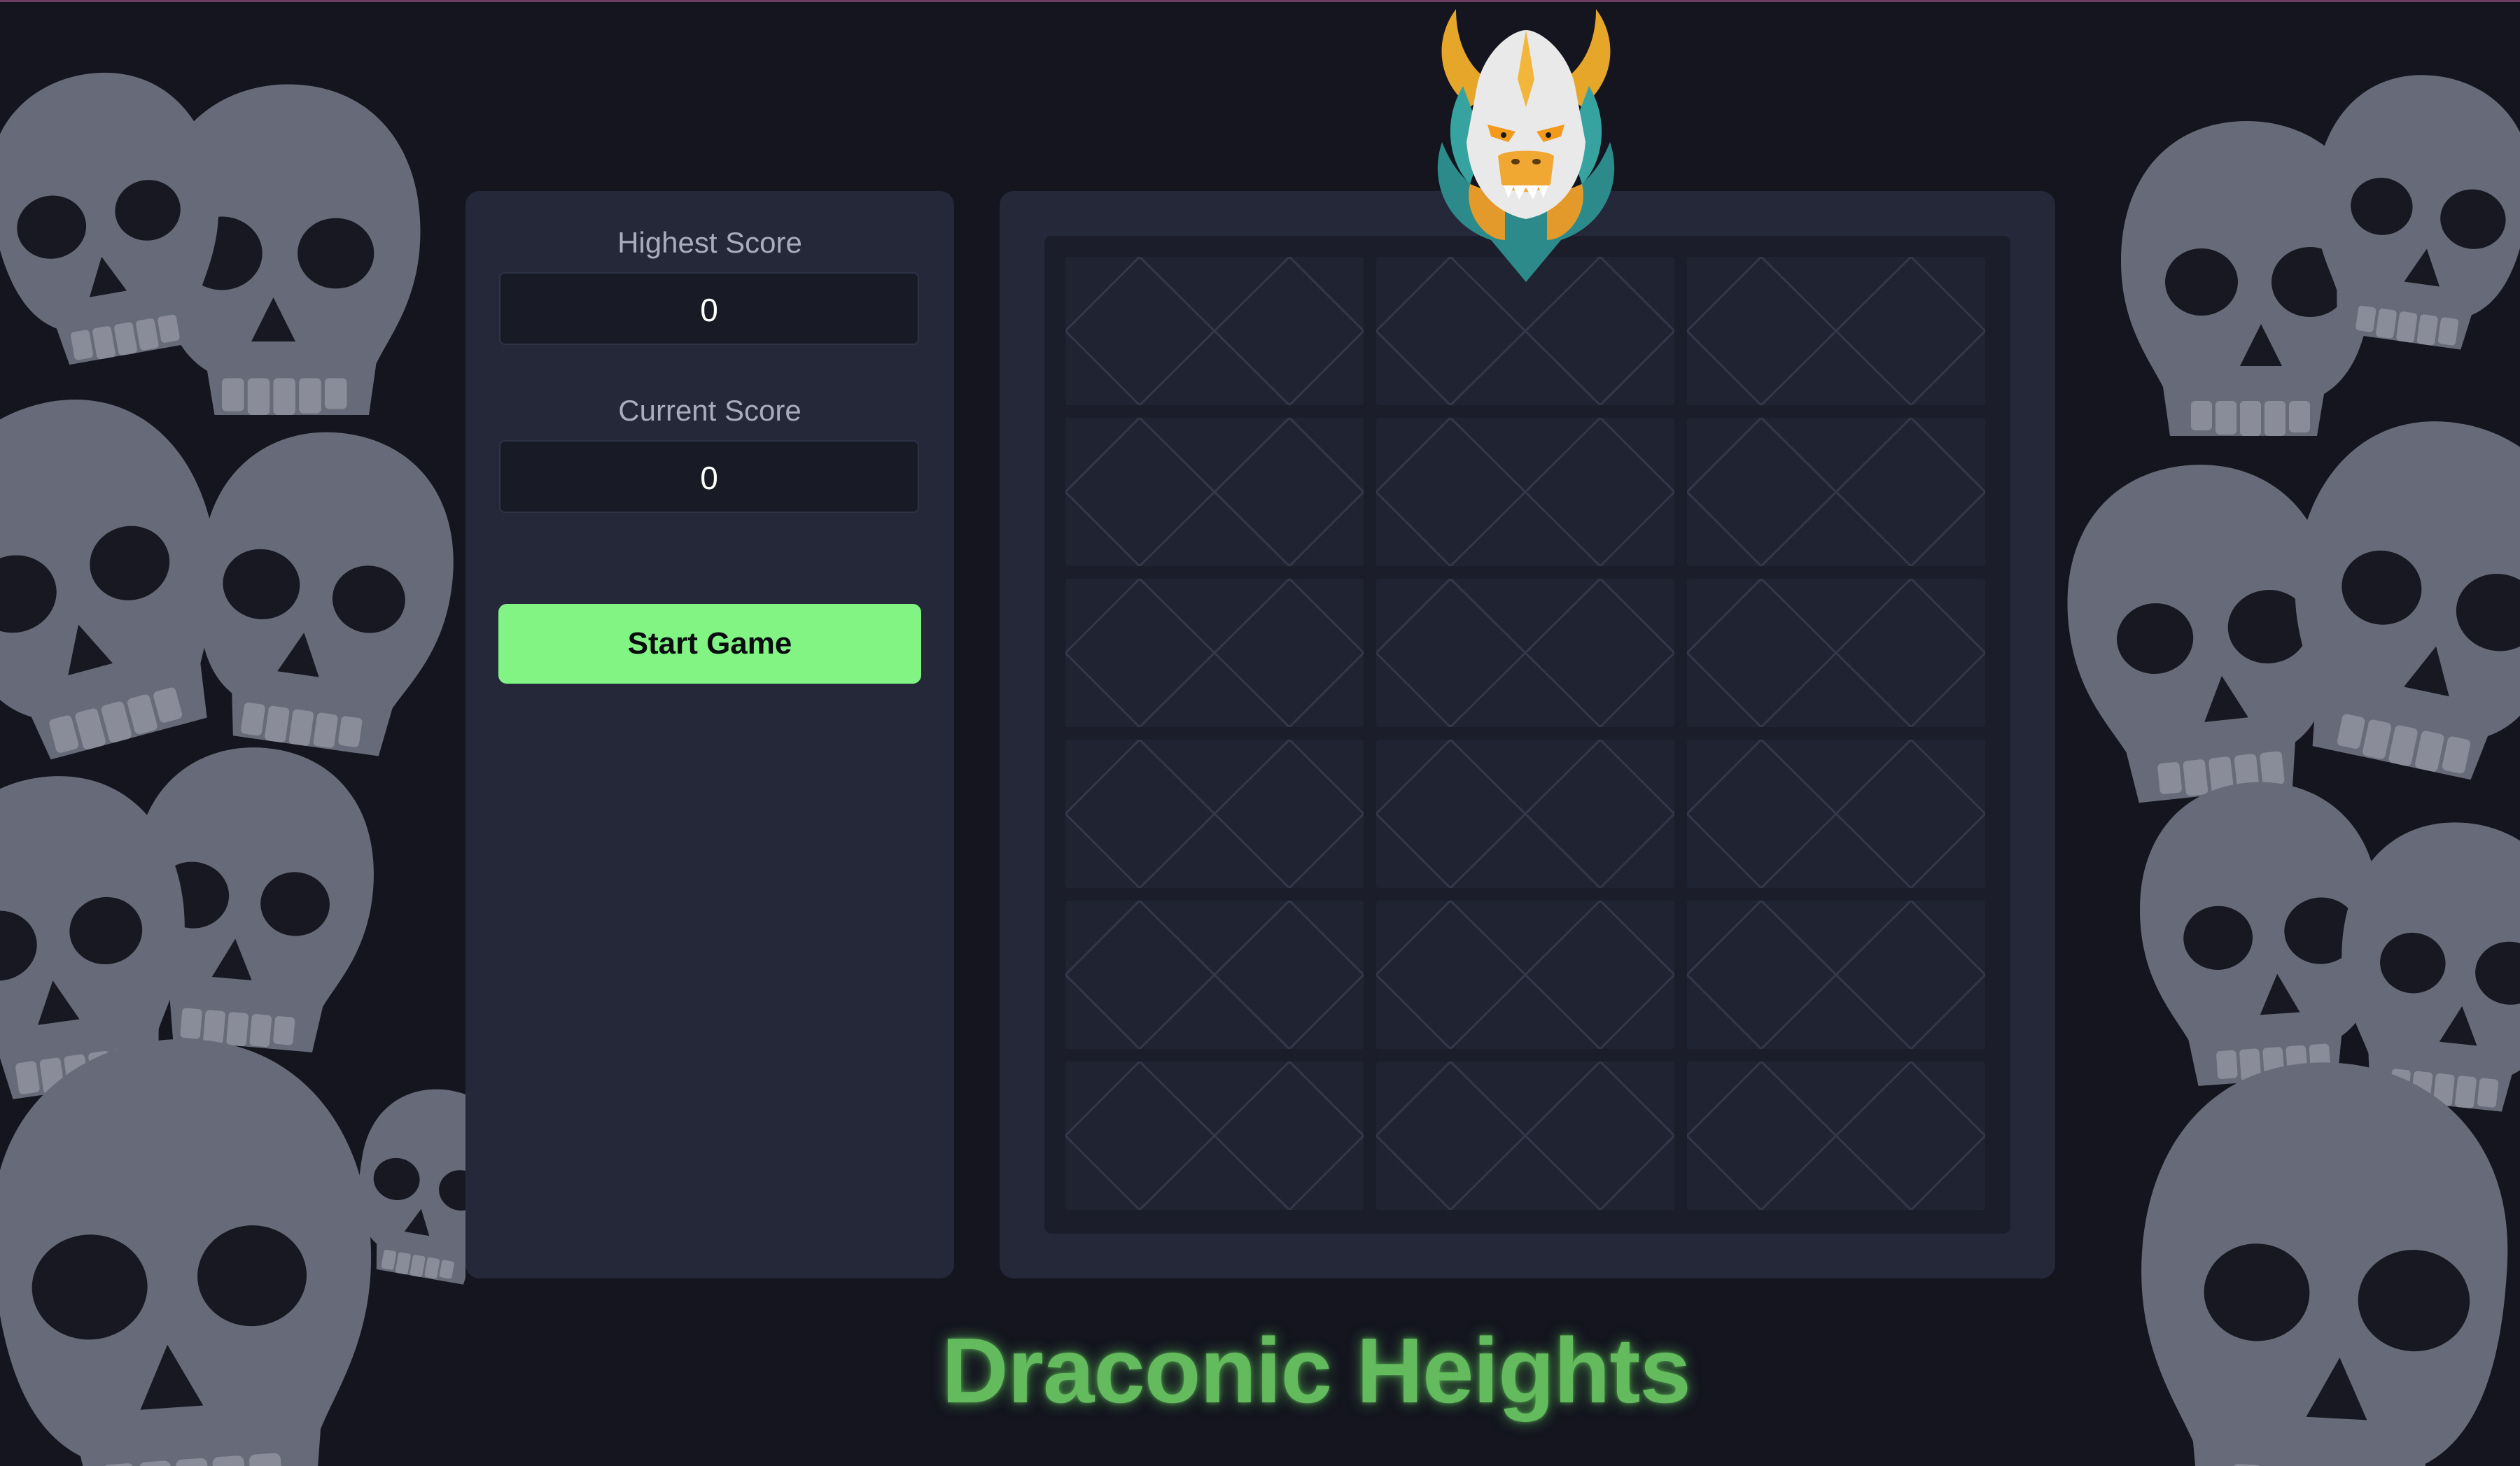 The width and height of the screenshot is (2520, 1466). What do you see at coordinates (709, 243) in the screenshot?
I see `highest-score-label: Highest Score` at bounding box center [709, 243].